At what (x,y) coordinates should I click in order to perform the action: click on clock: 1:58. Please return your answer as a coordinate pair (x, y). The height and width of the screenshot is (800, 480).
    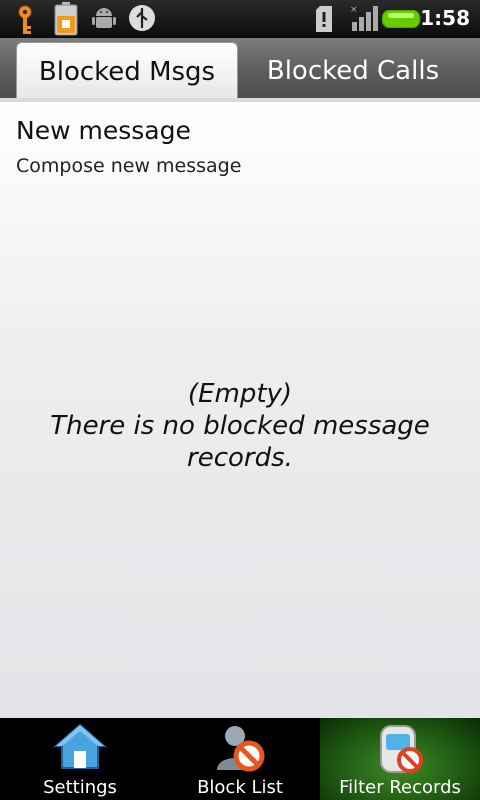
    Looking at the image, I should click on (445, 18).